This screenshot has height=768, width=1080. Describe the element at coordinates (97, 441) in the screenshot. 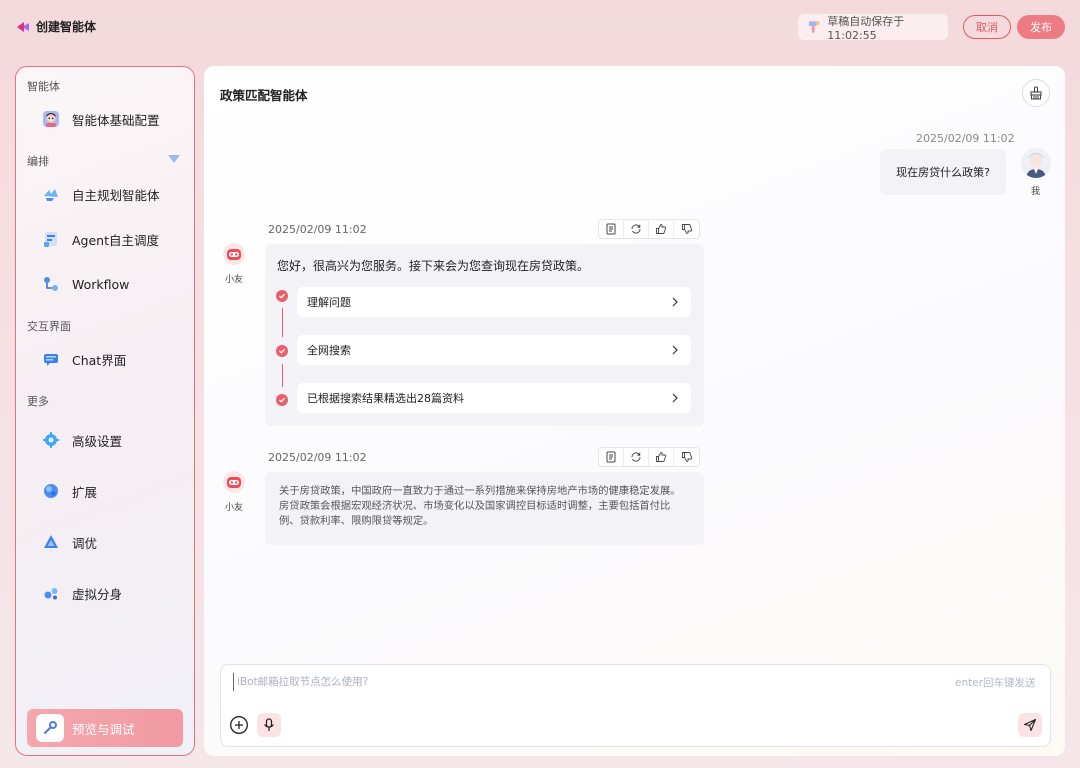

I see `sidebar-item-label: 高级设置` at that location.